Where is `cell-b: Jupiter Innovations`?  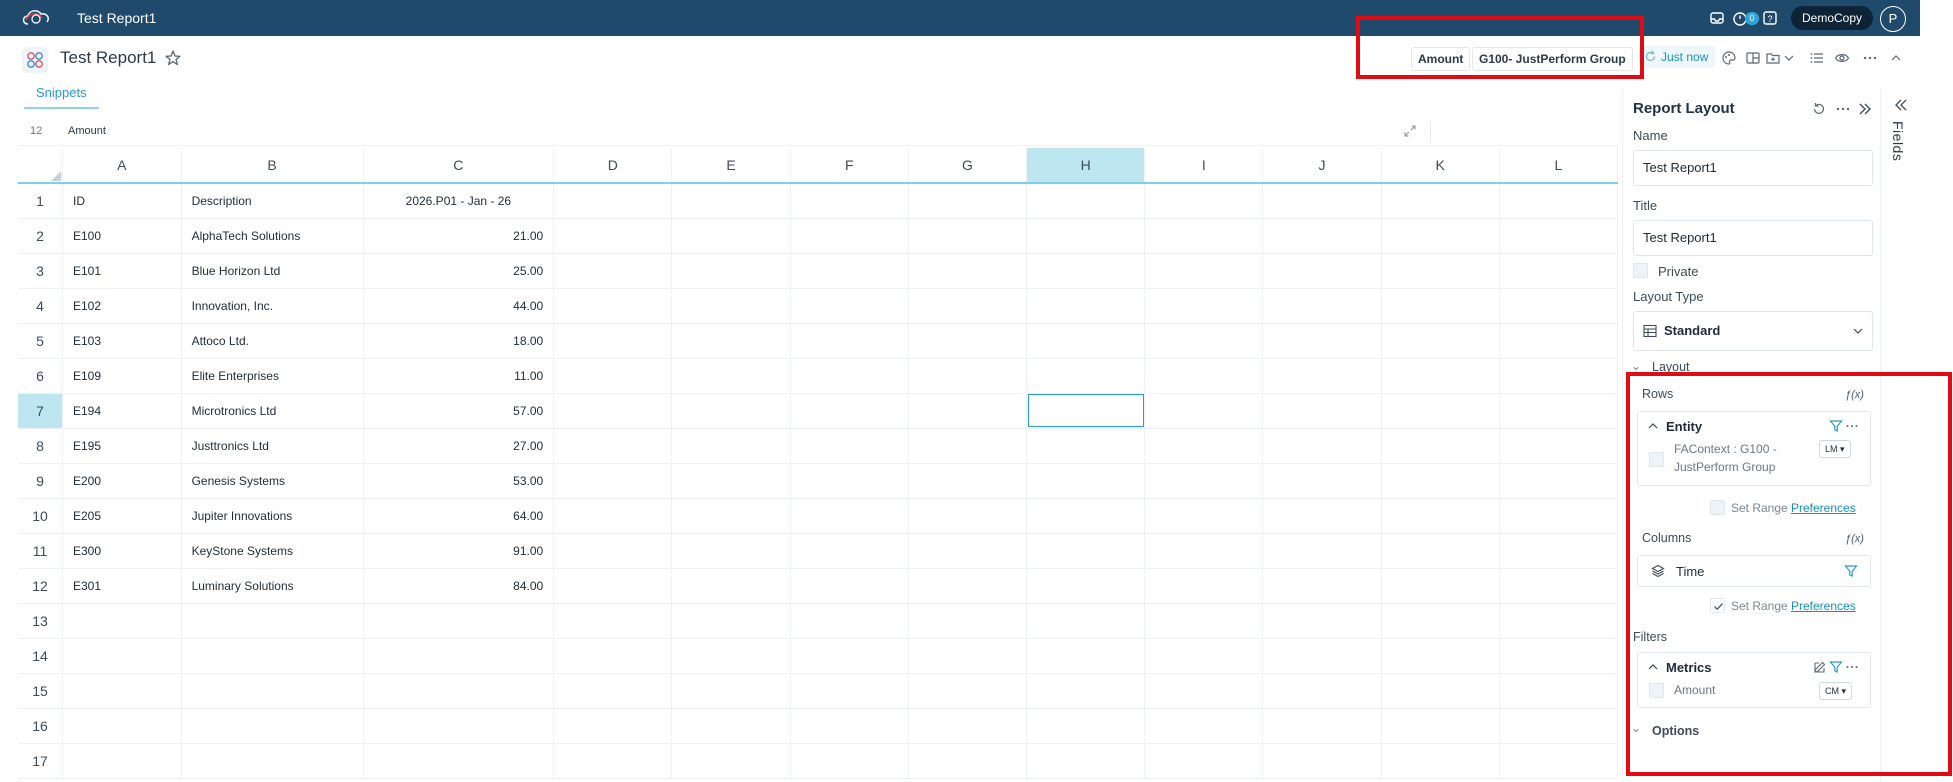
cell-b: Jupiter Innovations is located at coordinates (272, 516).